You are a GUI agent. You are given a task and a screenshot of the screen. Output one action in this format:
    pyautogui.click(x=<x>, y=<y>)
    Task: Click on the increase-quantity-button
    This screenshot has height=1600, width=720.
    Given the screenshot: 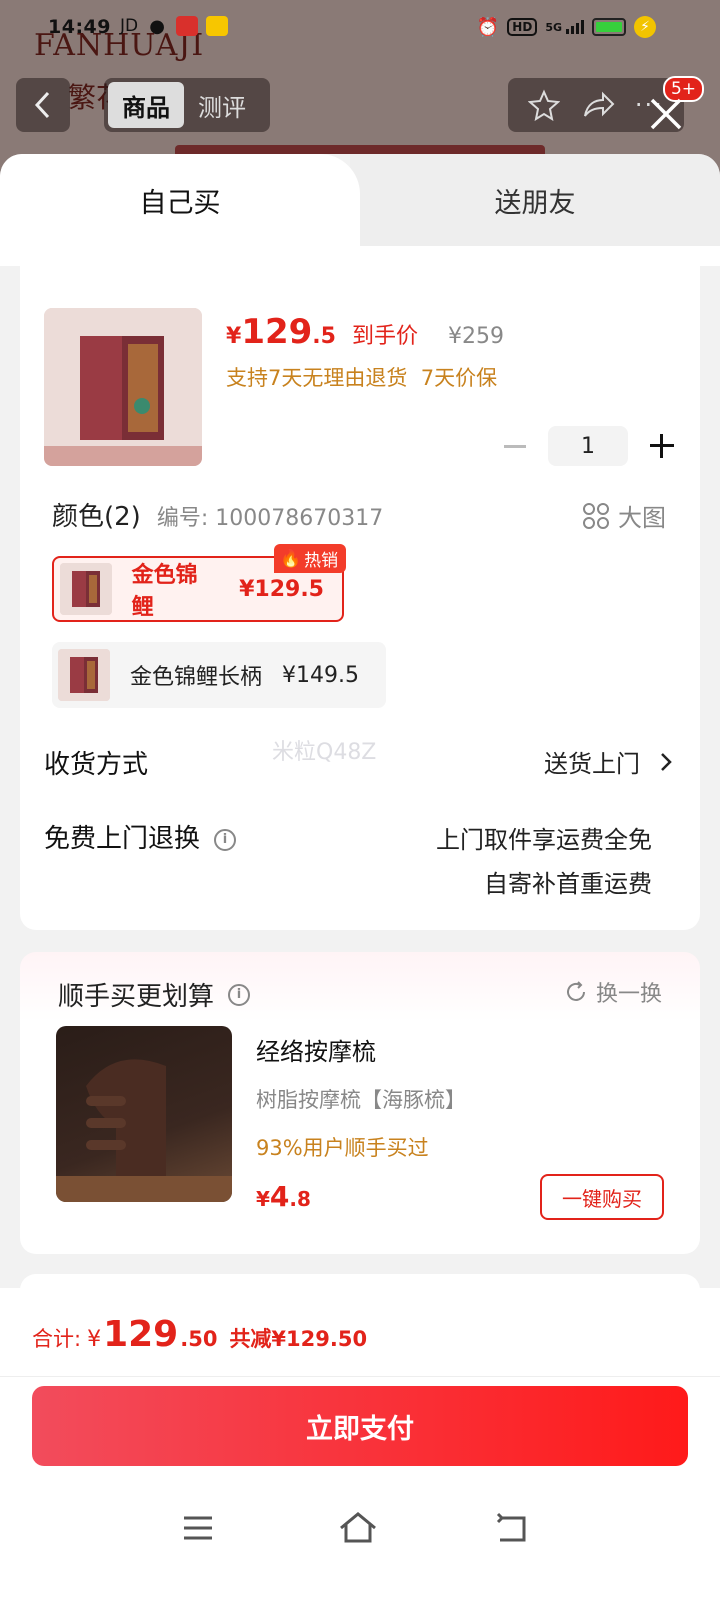 What is the action you would take?
    pyautogui.click(x=662, y=446)
    